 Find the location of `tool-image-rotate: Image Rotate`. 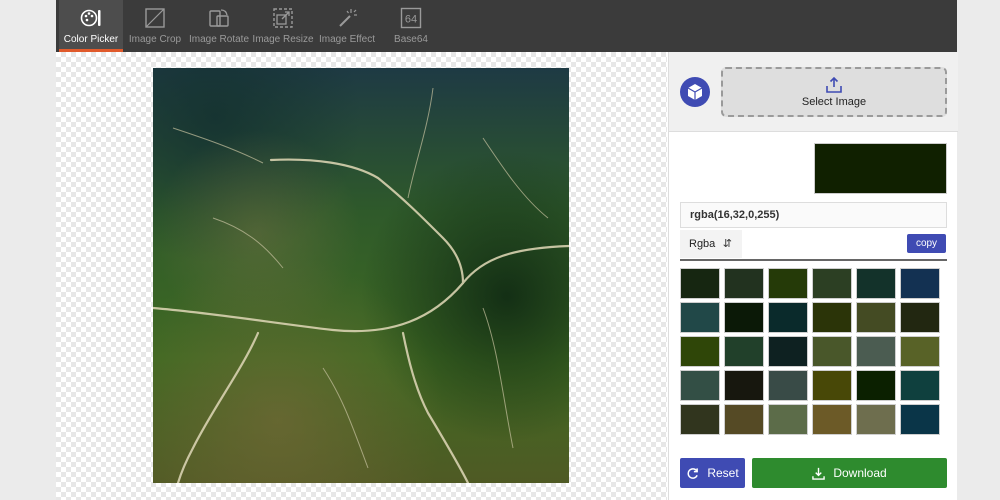

tool-image-rotate: Image Rotate is located at coordinates (219, 26).